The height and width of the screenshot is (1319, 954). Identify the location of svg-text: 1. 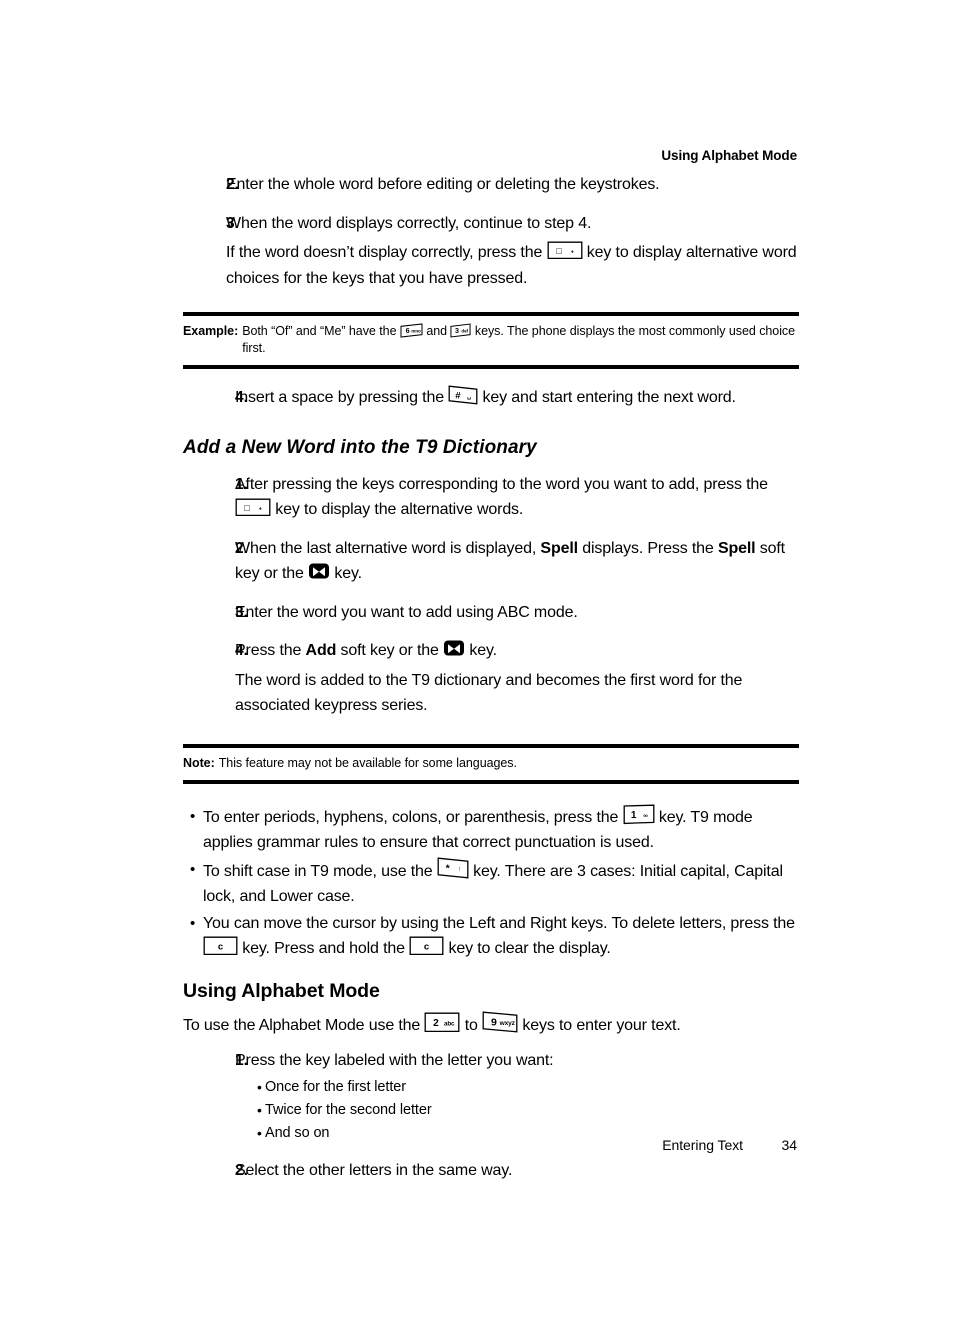
(633, 814).